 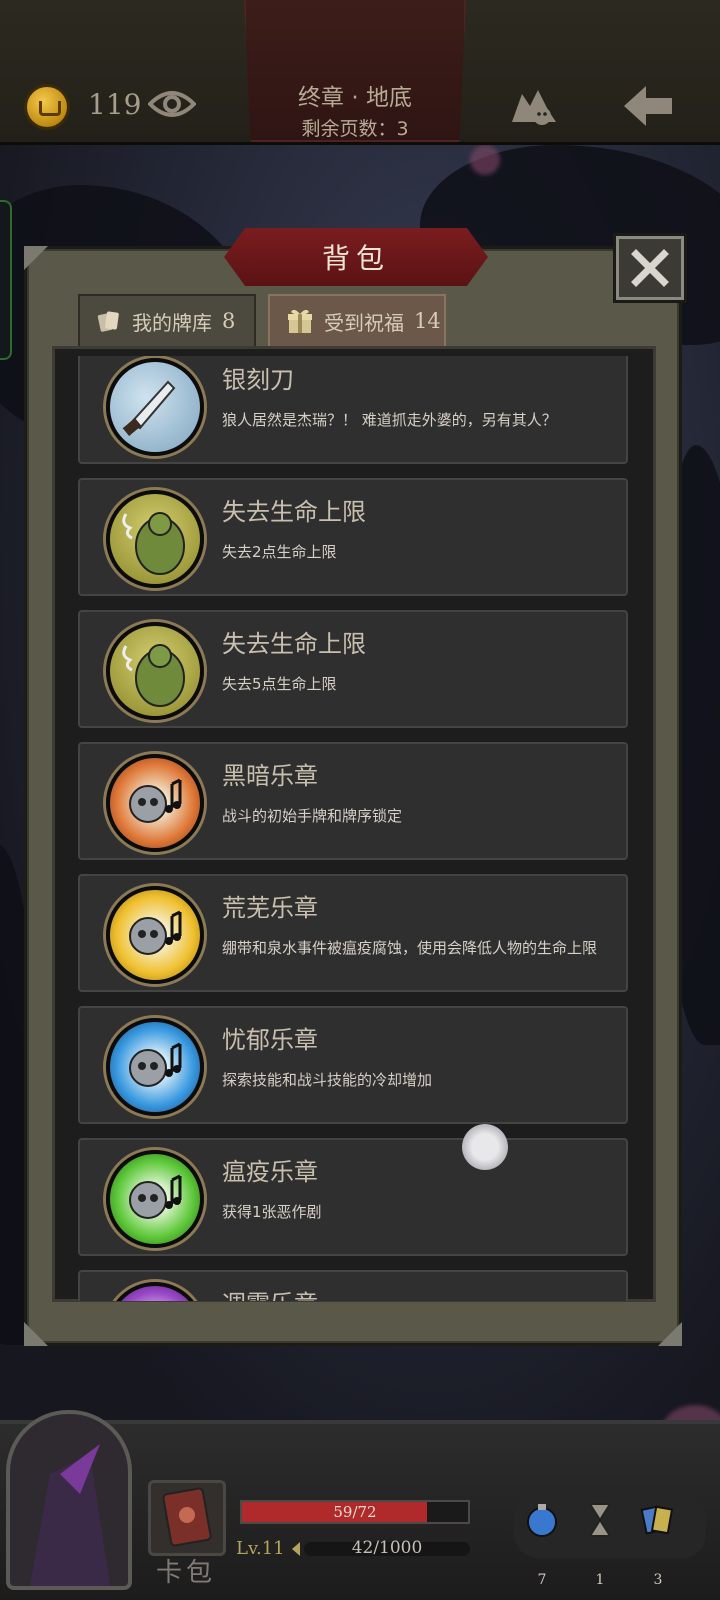 What do you see at coordinates (364, 322) in the screenshot?
I see `tab-label: 受到祝福` at bounding box center [364, 322].